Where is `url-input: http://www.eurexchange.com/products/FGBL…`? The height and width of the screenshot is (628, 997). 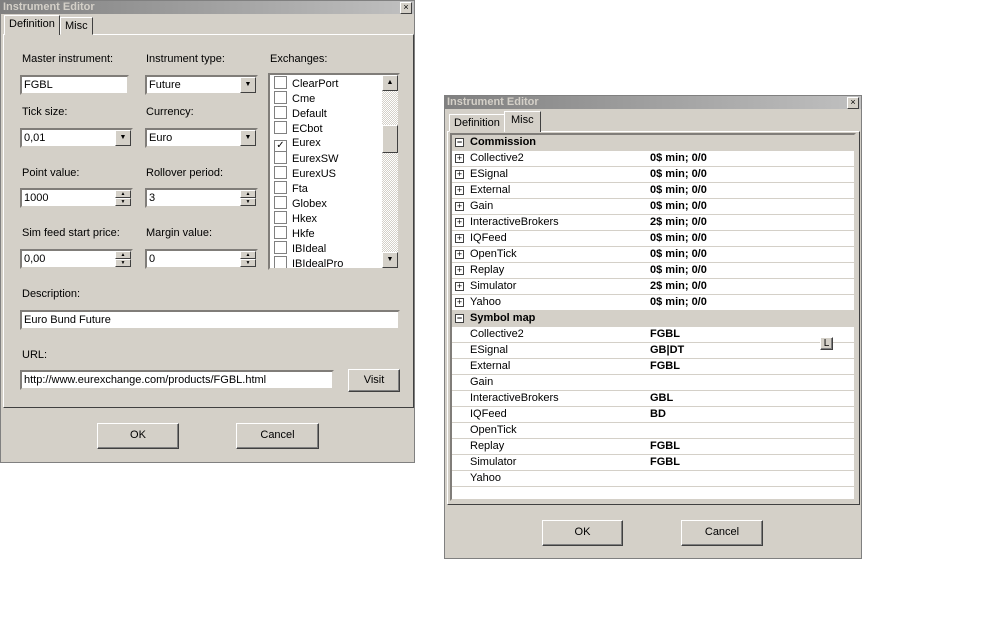
url-input: http://www.eurexchange.com/products/FGBL… is located at coordinates (177, 380).